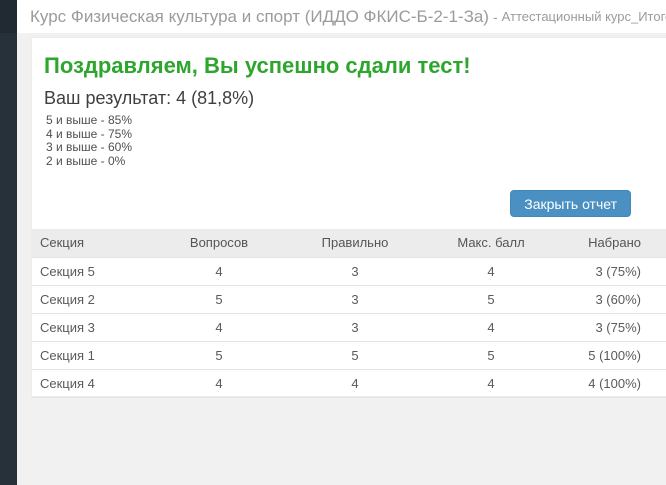 The image size is (666, 485). I want to click on table-header-row: Секция Вопросов Правильно Макс. балл Набрано, so click(349, 243).